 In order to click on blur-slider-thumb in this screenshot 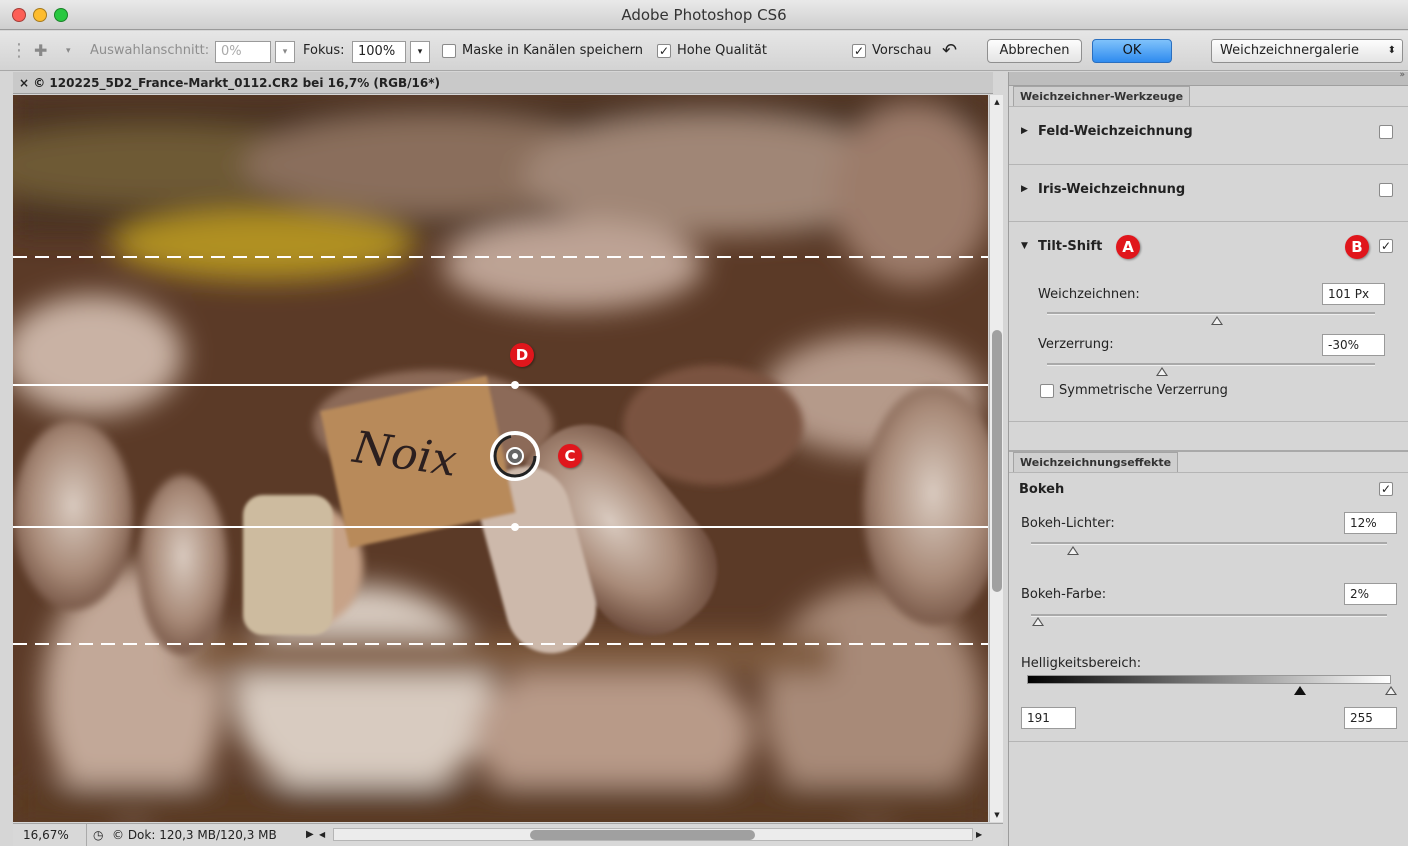, I will do `click(1217, 320)`.